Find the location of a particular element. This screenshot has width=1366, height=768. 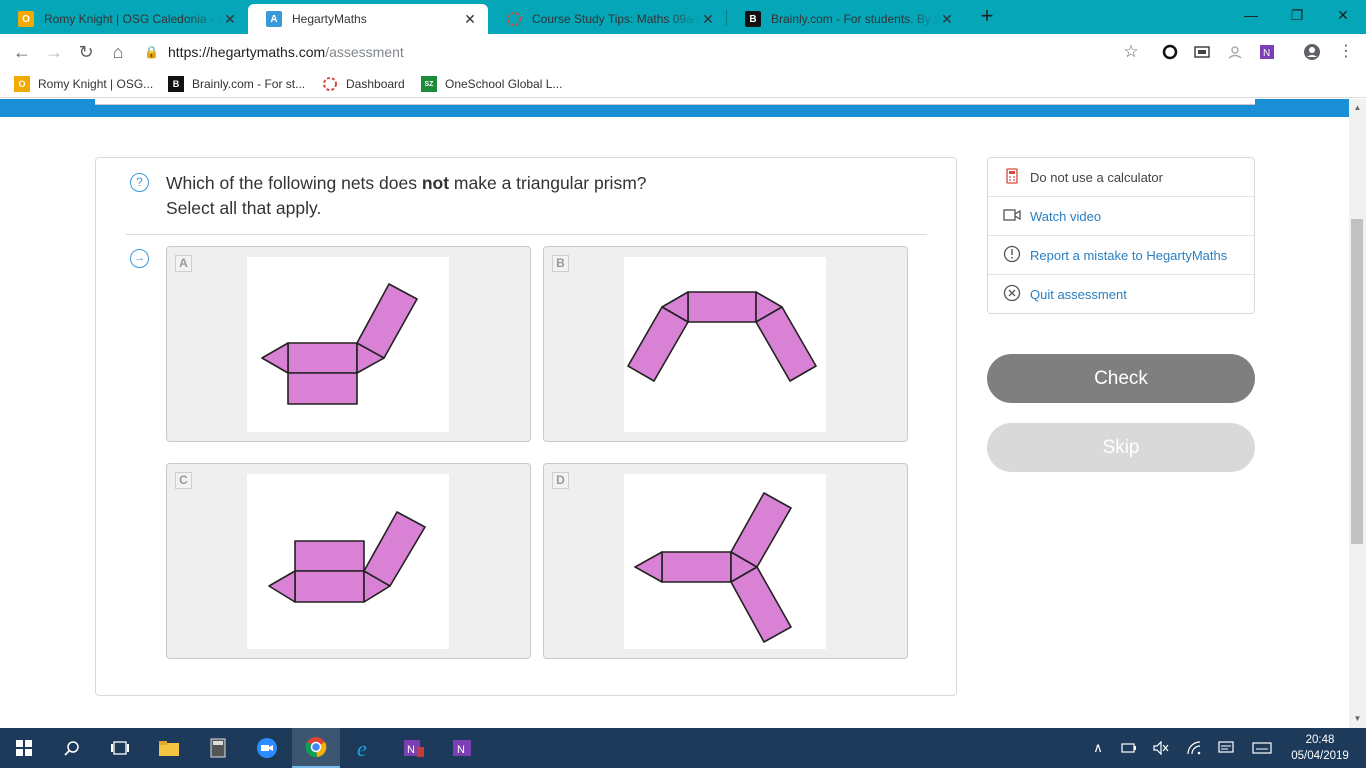

sidebar-label: Report a mistake to HegartyMaths is located at coordinates (1129, 255).